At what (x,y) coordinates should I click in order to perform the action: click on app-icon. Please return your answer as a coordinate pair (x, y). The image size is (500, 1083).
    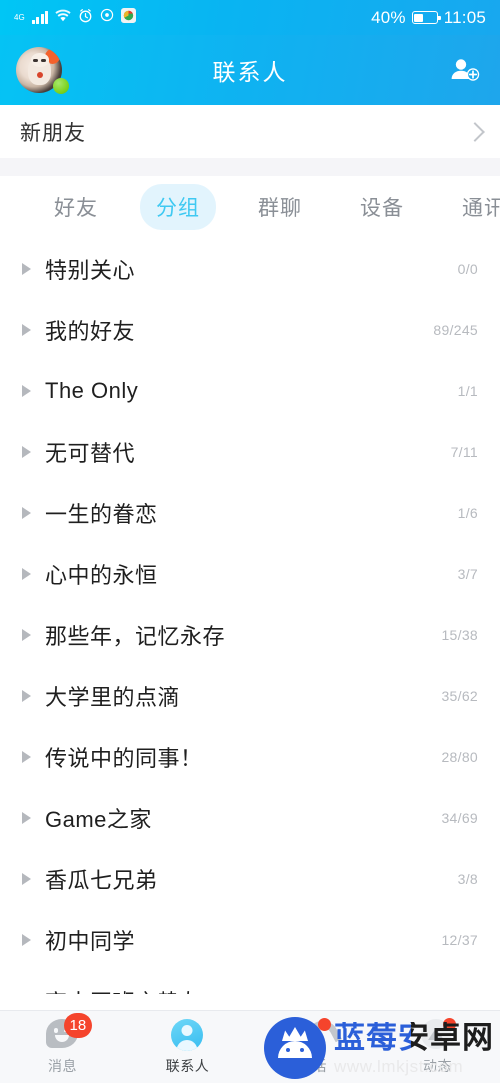
    Looking at the image, I should click on (129, 17).